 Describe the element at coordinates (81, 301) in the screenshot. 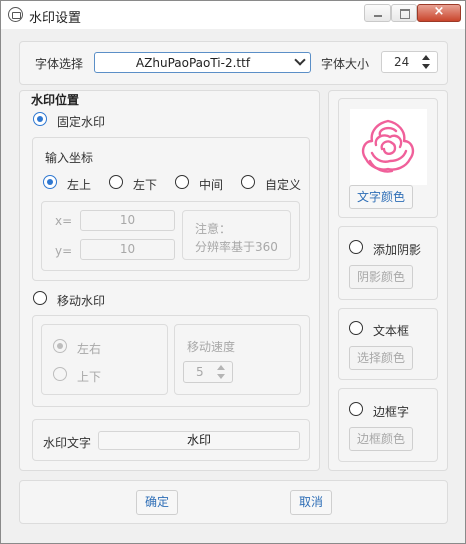

I see `moving-watermark-label: 移动水印` at that location.